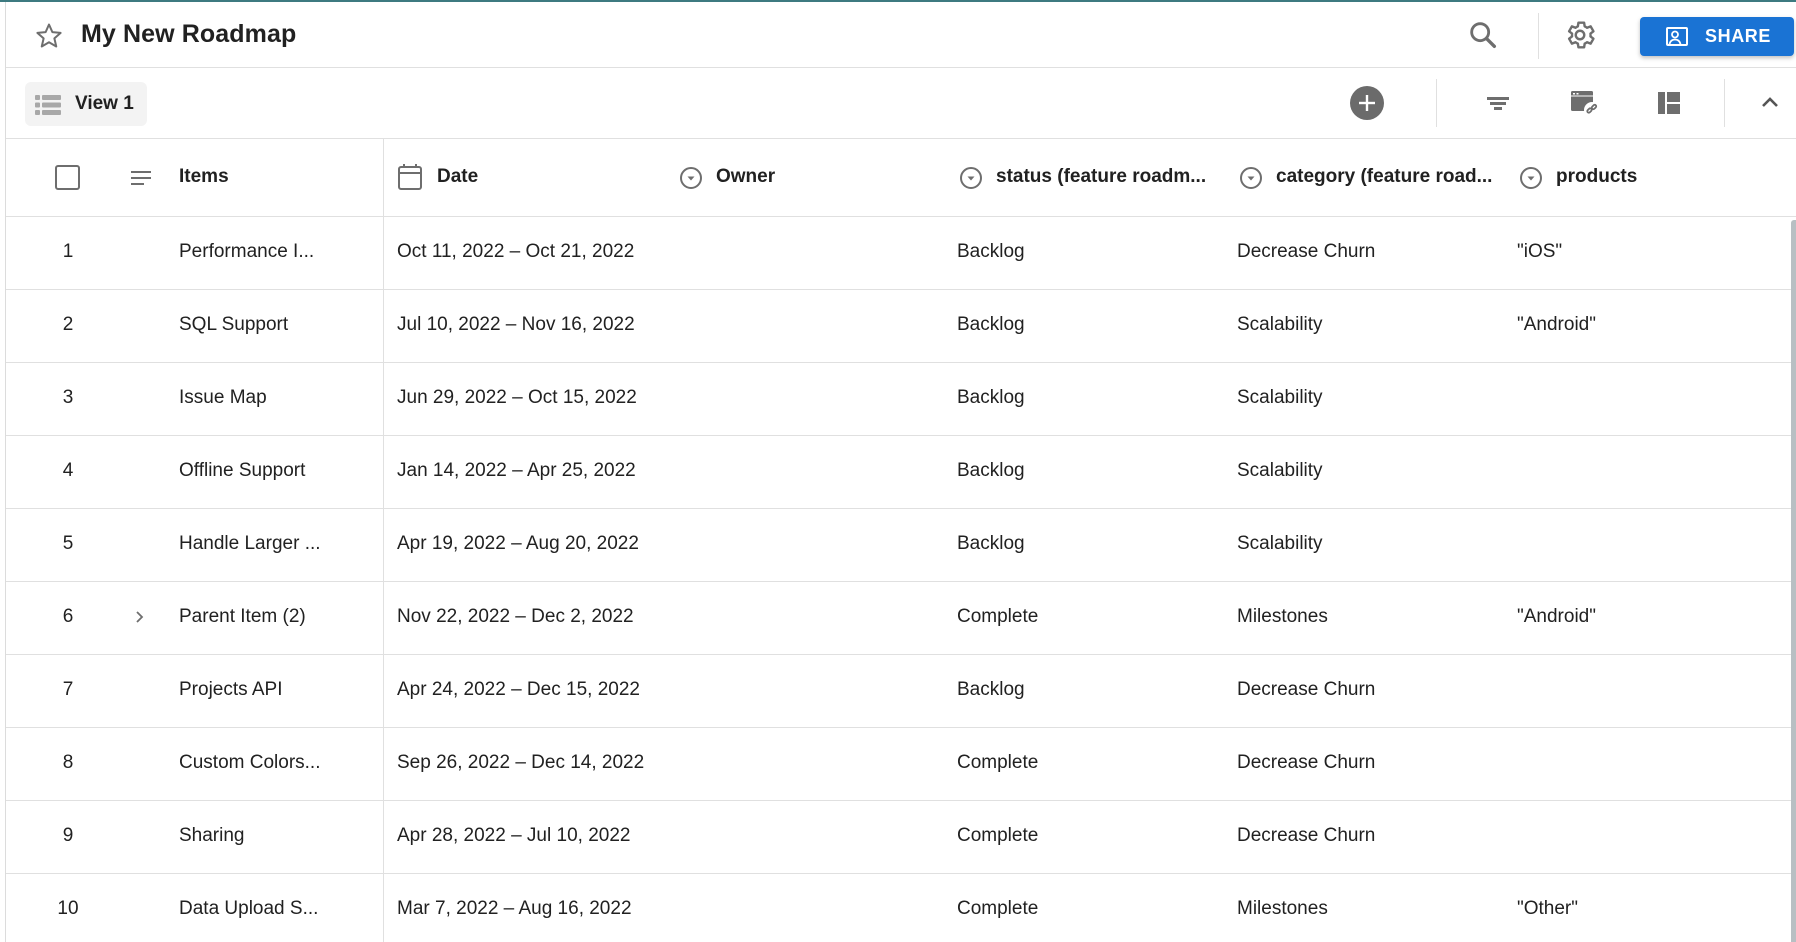 Image resolution: width=1796 pixels, height=942 pixels. Describe the element at coordinates (68, 616) in the screenshot. I see `row-number: 6` at that location.